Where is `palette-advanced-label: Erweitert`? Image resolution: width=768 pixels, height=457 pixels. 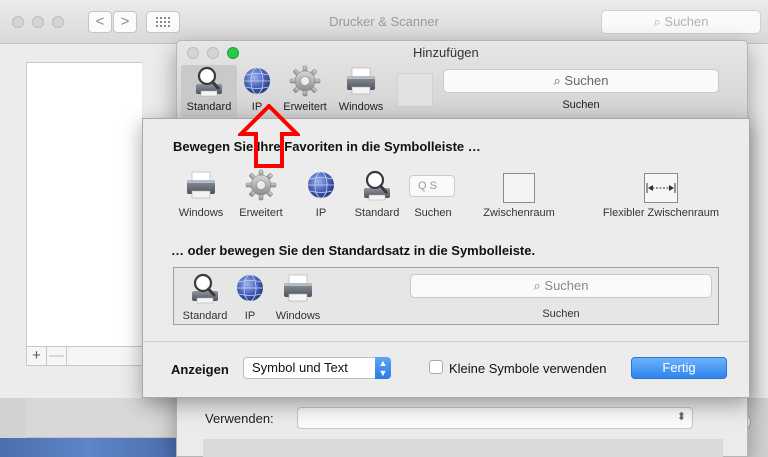 palette-advanced-label: Erweitert is located at coordinates (261, 213).